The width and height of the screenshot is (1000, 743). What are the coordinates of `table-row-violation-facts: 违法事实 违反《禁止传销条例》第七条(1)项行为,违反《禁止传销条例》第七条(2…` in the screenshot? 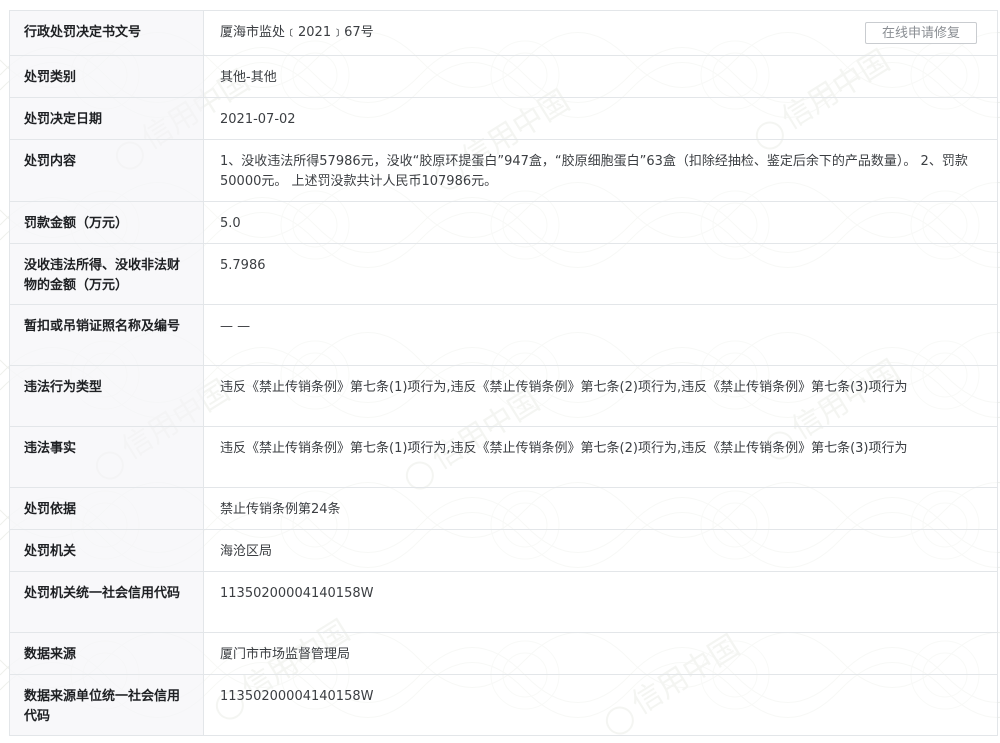 It's located at (503, 457).